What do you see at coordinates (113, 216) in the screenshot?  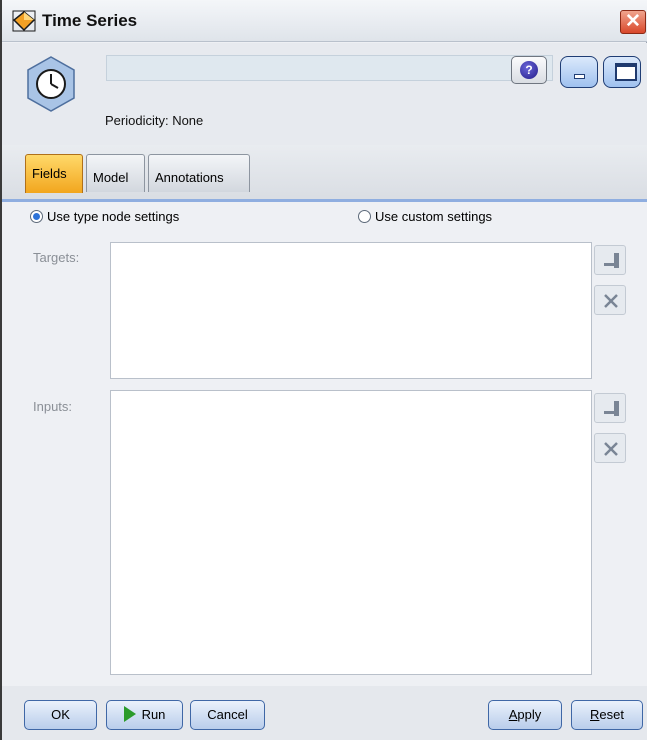 I see `radio-label: Use type node settings` at bounding box center [113, 216].